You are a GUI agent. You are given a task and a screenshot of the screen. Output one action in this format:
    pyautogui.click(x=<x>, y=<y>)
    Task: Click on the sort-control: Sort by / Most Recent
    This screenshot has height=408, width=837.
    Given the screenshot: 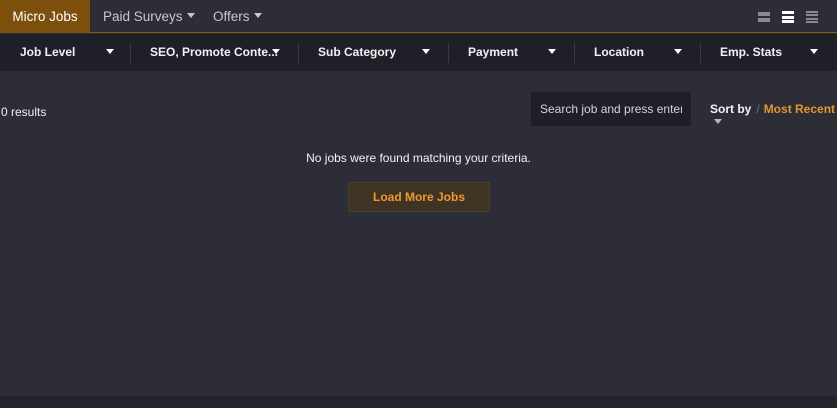 What is the action you would take?
    pyautogui.click(x=773, y=116)
    